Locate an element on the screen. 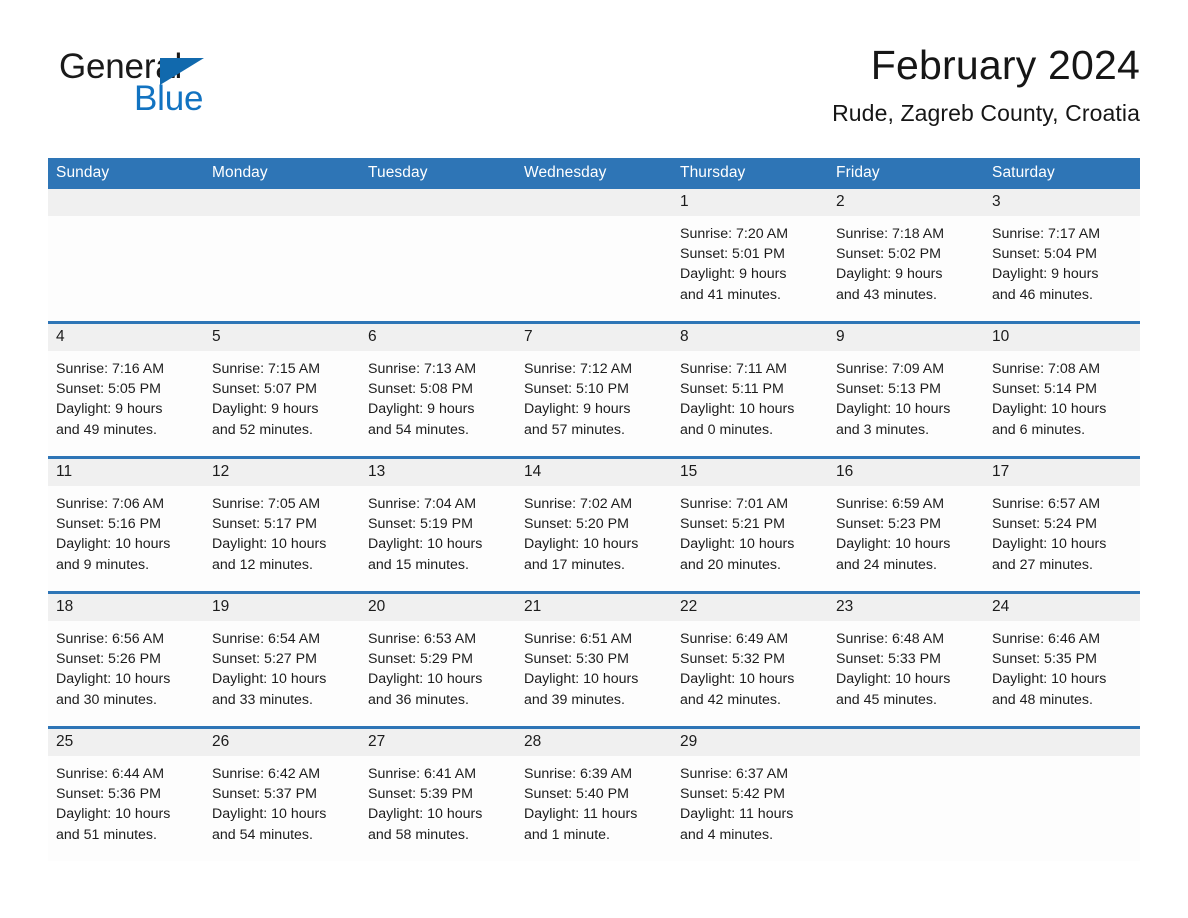  day-detail-line: and 58 minutes. is located at coordinates (418, 834).